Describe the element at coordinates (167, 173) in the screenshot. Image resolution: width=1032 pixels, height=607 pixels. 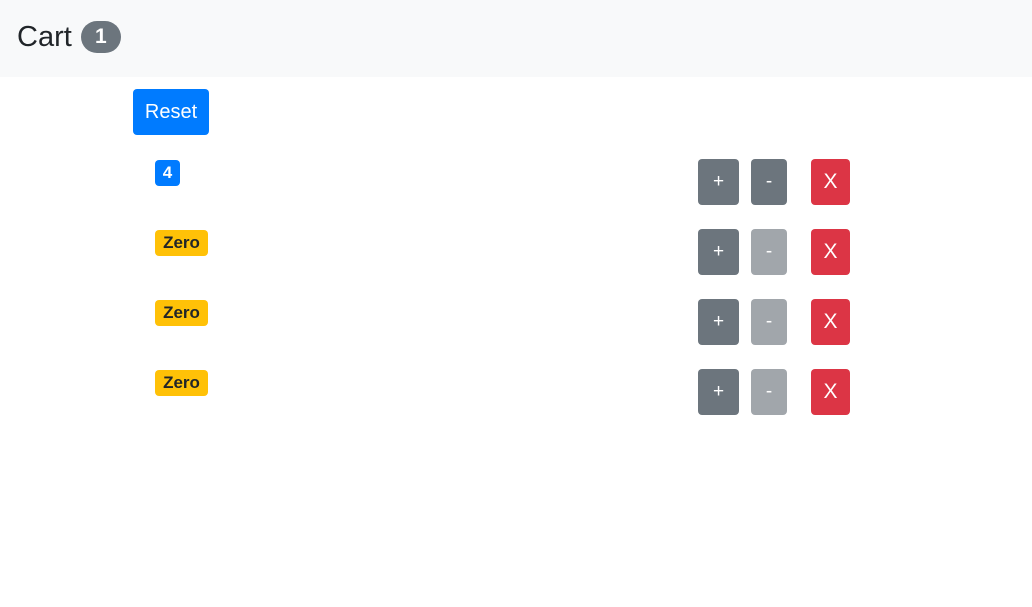
I see `counter-value-badge: 4` at that location.